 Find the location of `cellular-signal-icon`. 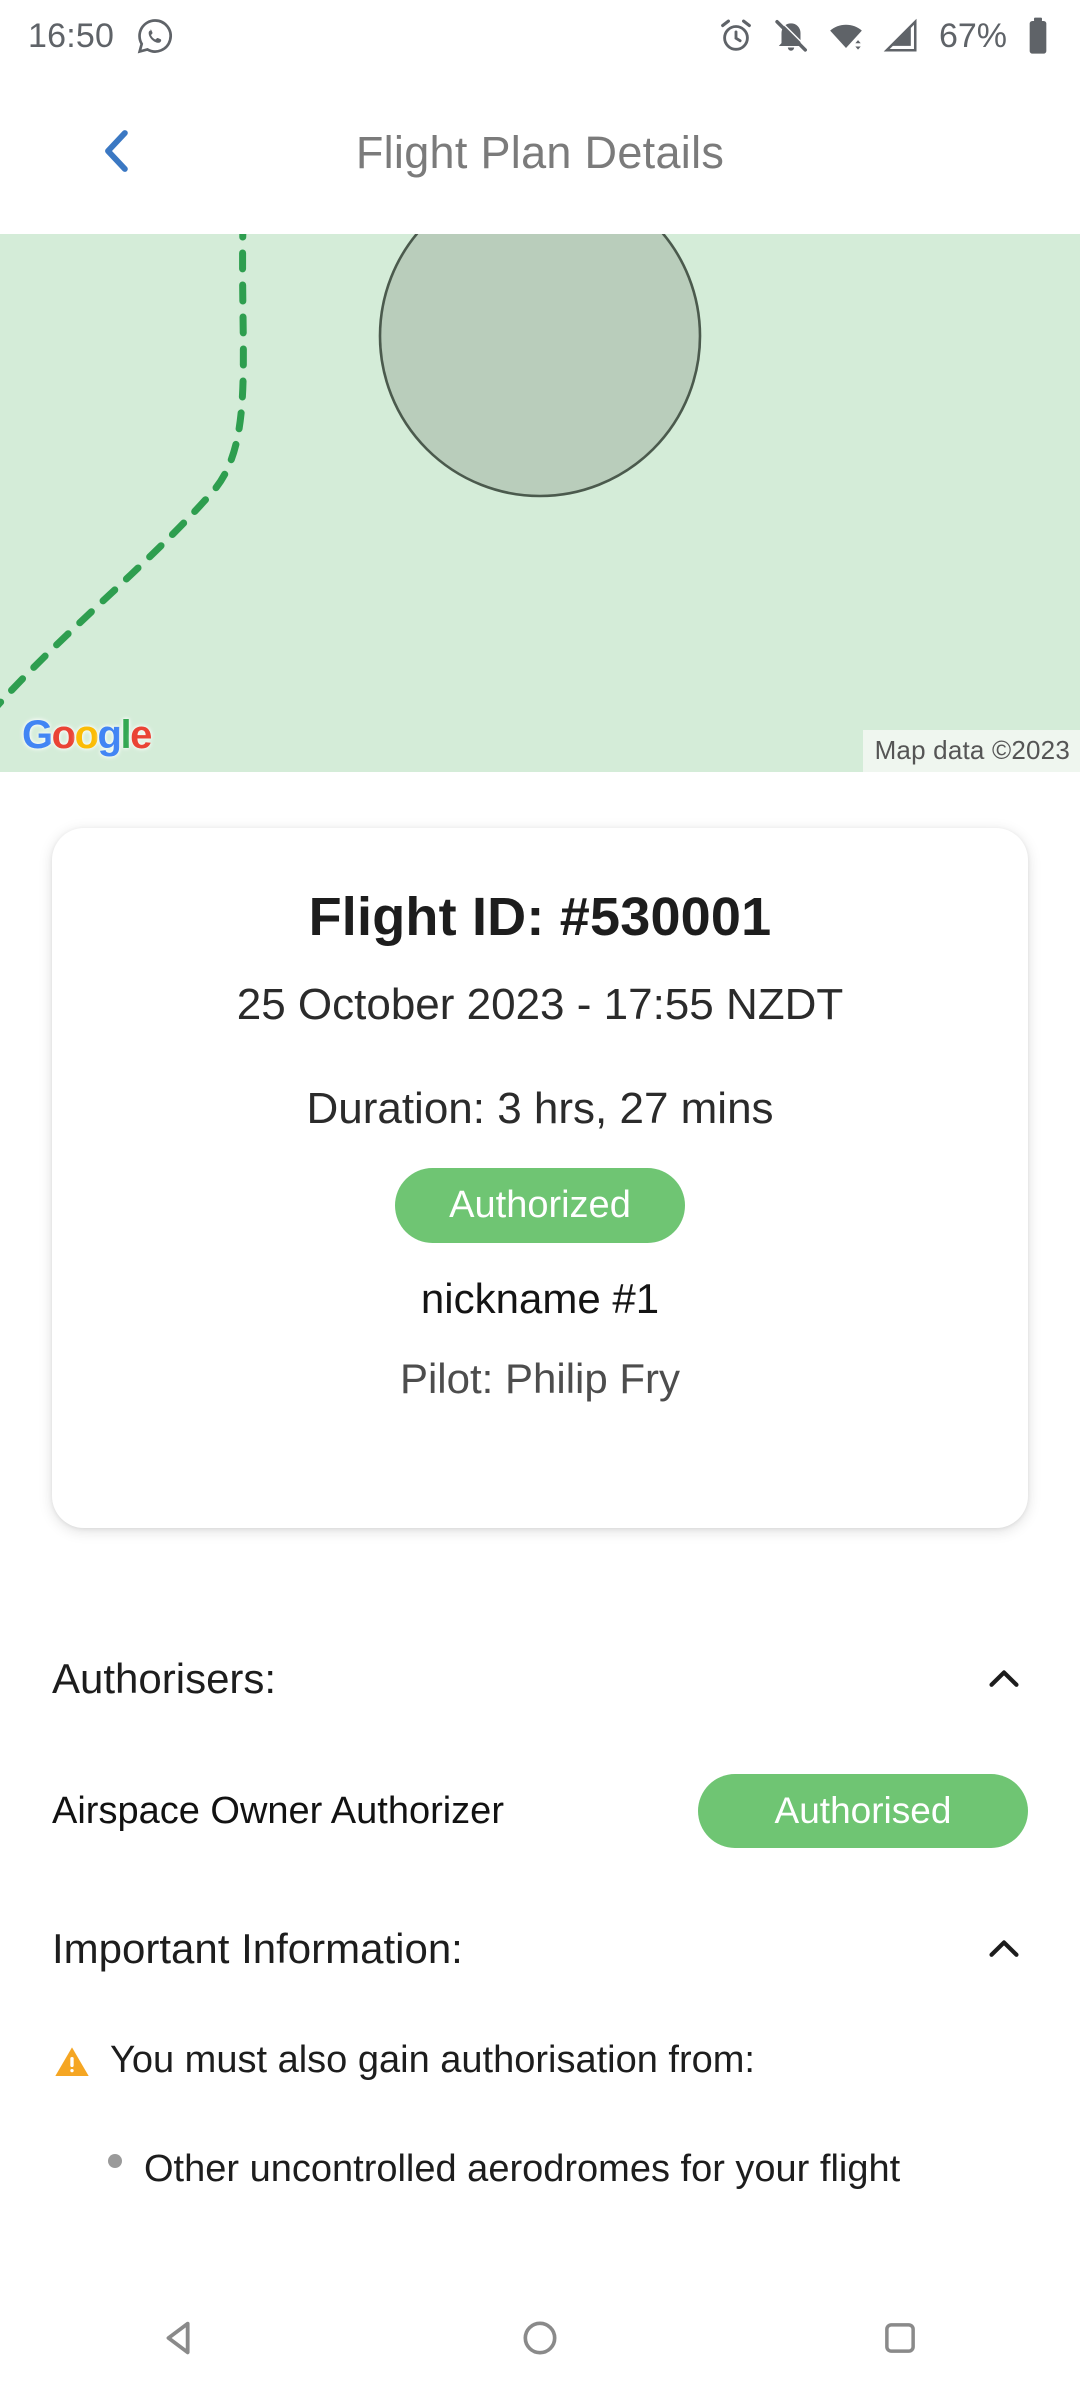

cellular-signal-icon is located at coordinates (901, 36).